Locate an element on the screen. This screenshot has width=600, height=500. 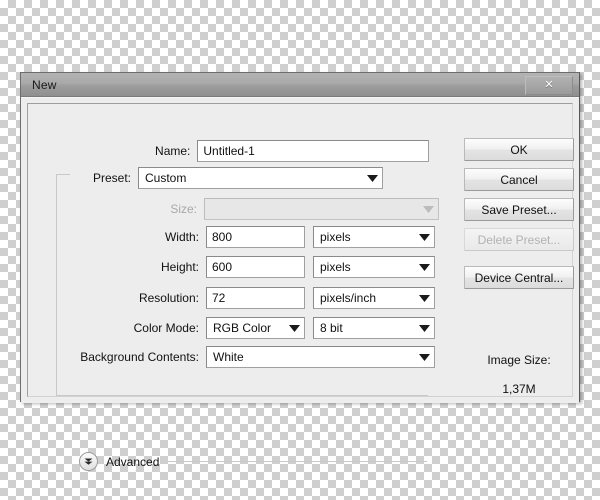
resolution-unit-dropdown: pixels/inch is located at coordinates (374, 298).